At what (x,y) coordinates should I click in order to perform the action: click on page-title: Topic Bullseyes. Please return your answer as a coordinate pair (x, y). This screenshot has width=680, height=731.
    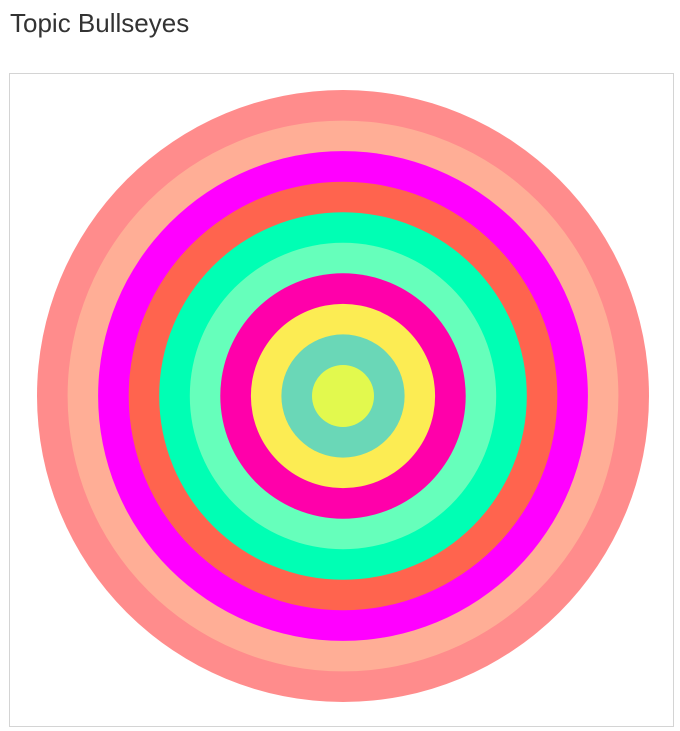
    Looking at the image, I should click on (100, 23).